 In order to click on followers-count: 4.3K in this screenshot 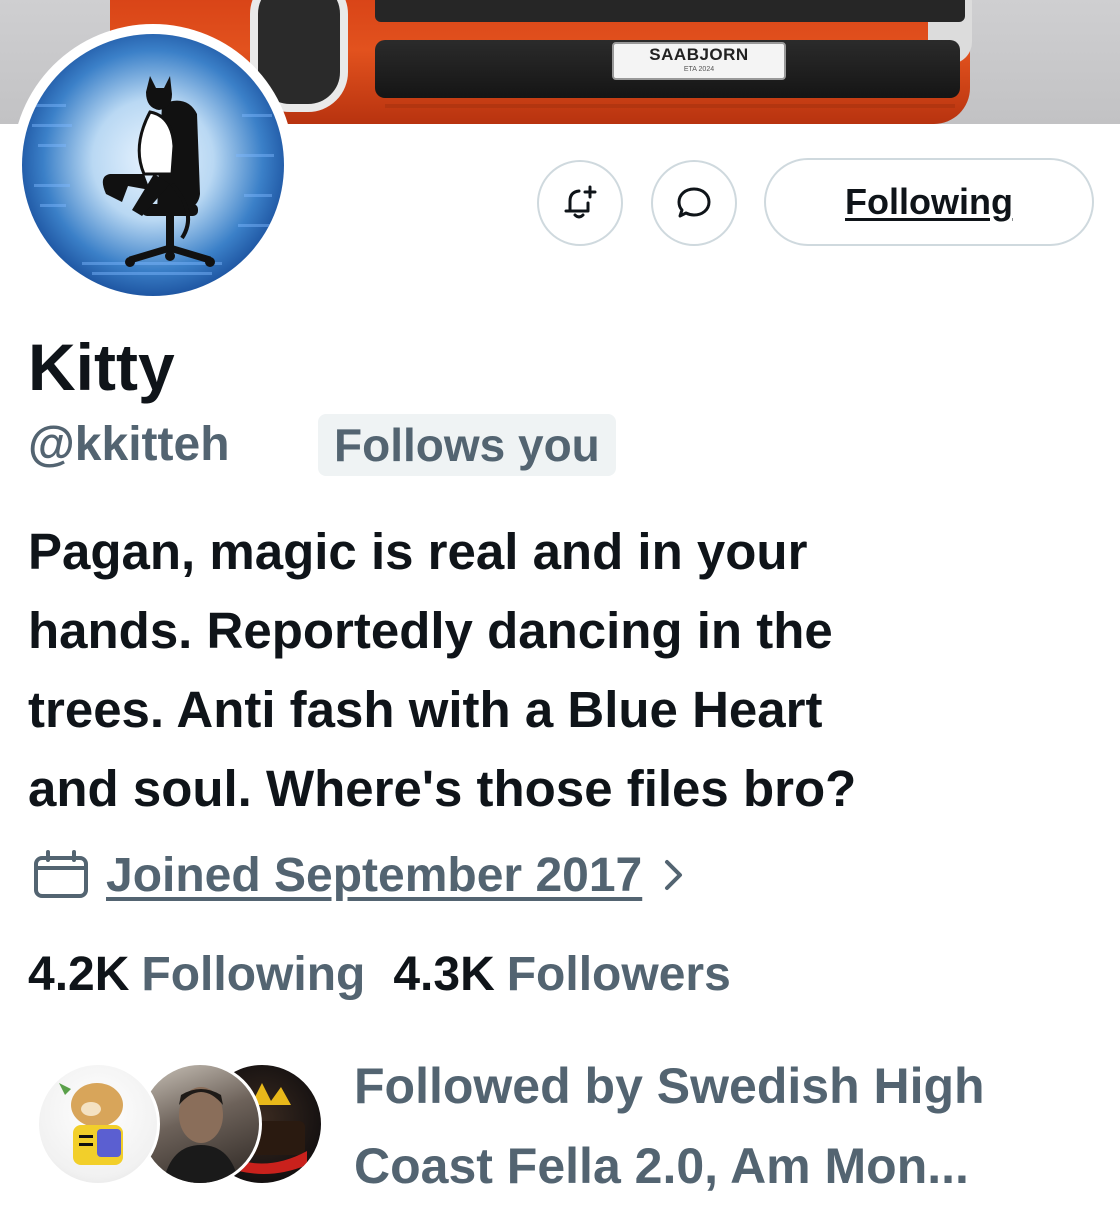, I will do `click(444, 974)`.